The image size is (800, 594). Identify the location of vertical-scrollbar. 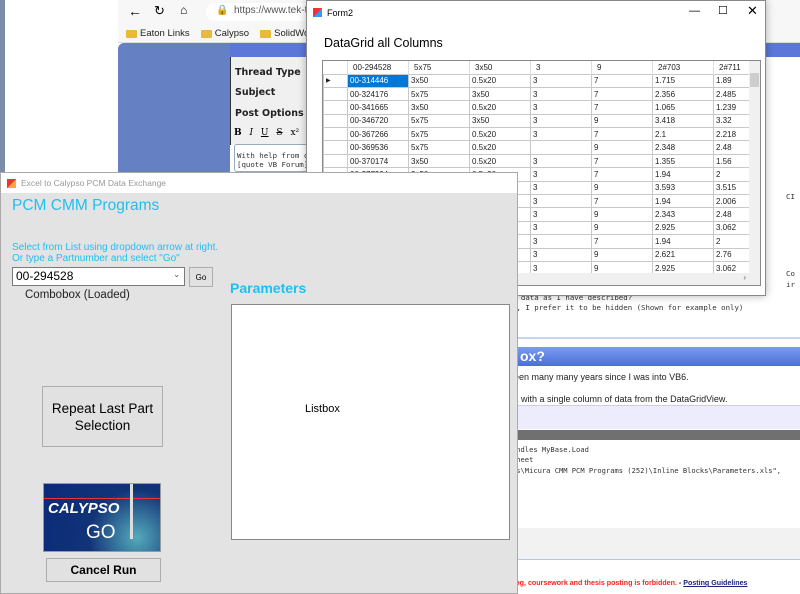
(754, 167).